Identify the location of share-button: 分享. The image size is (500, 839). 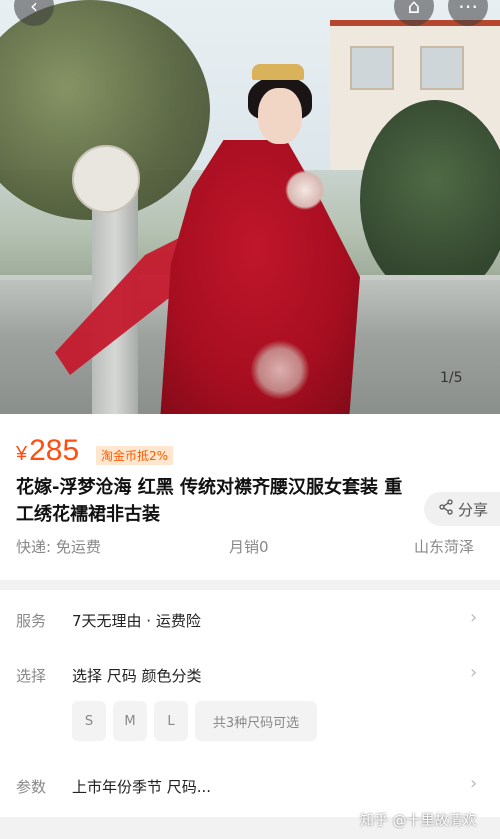
(462, 509).